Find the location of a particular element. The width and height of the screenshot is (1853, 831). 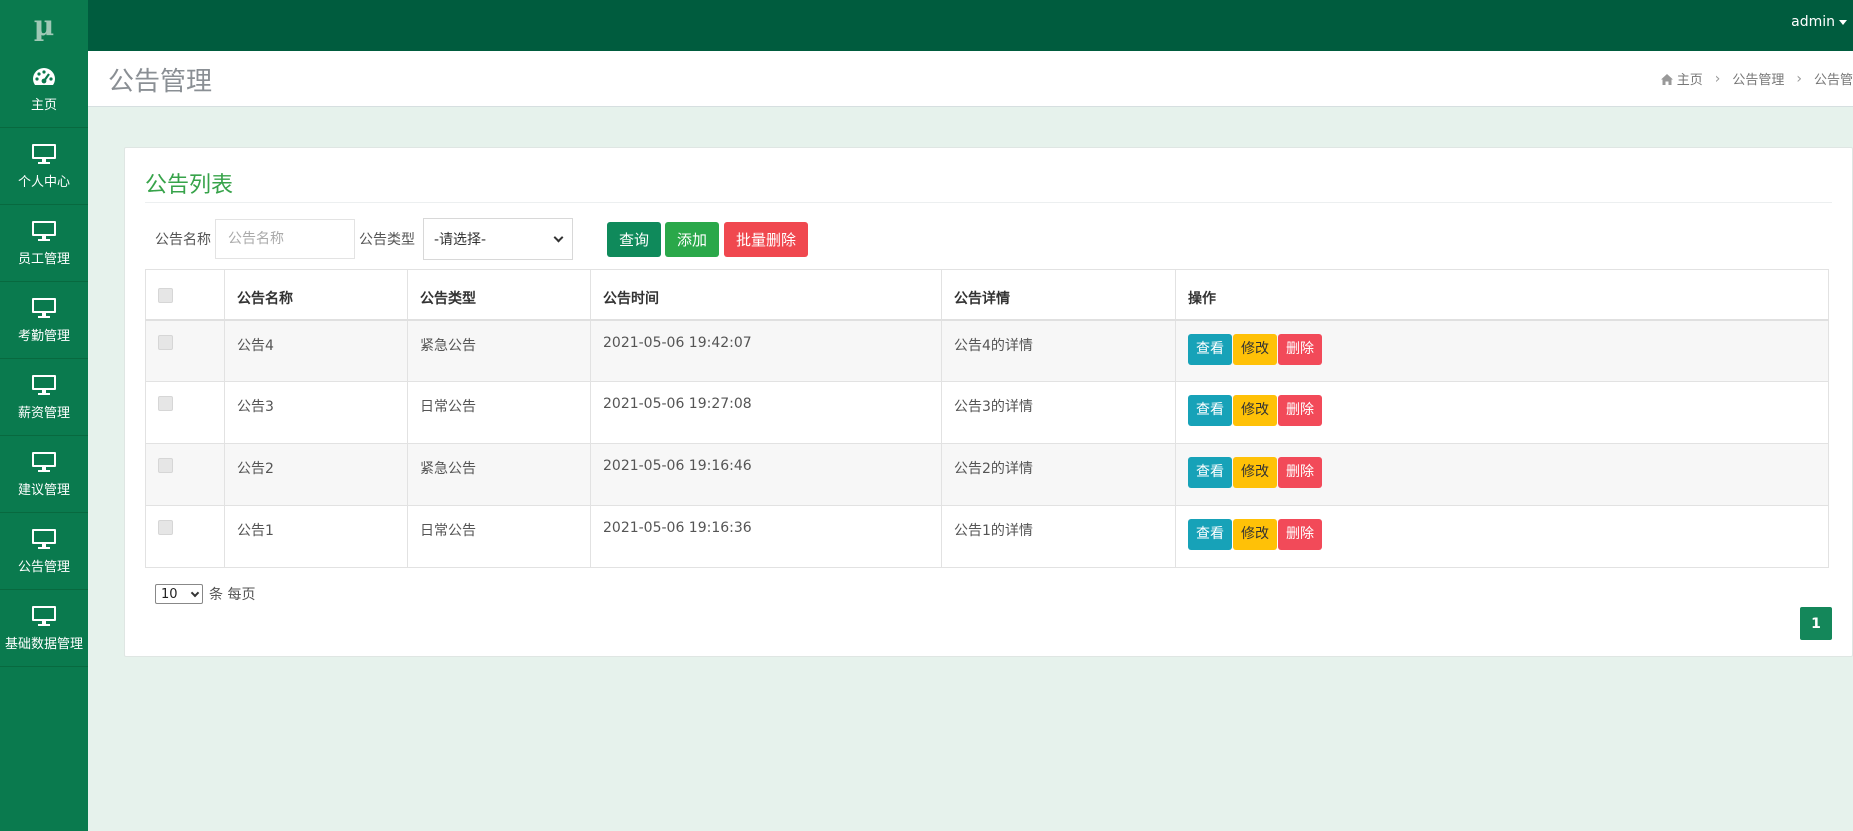

divider is located at coordinates (988, 202).